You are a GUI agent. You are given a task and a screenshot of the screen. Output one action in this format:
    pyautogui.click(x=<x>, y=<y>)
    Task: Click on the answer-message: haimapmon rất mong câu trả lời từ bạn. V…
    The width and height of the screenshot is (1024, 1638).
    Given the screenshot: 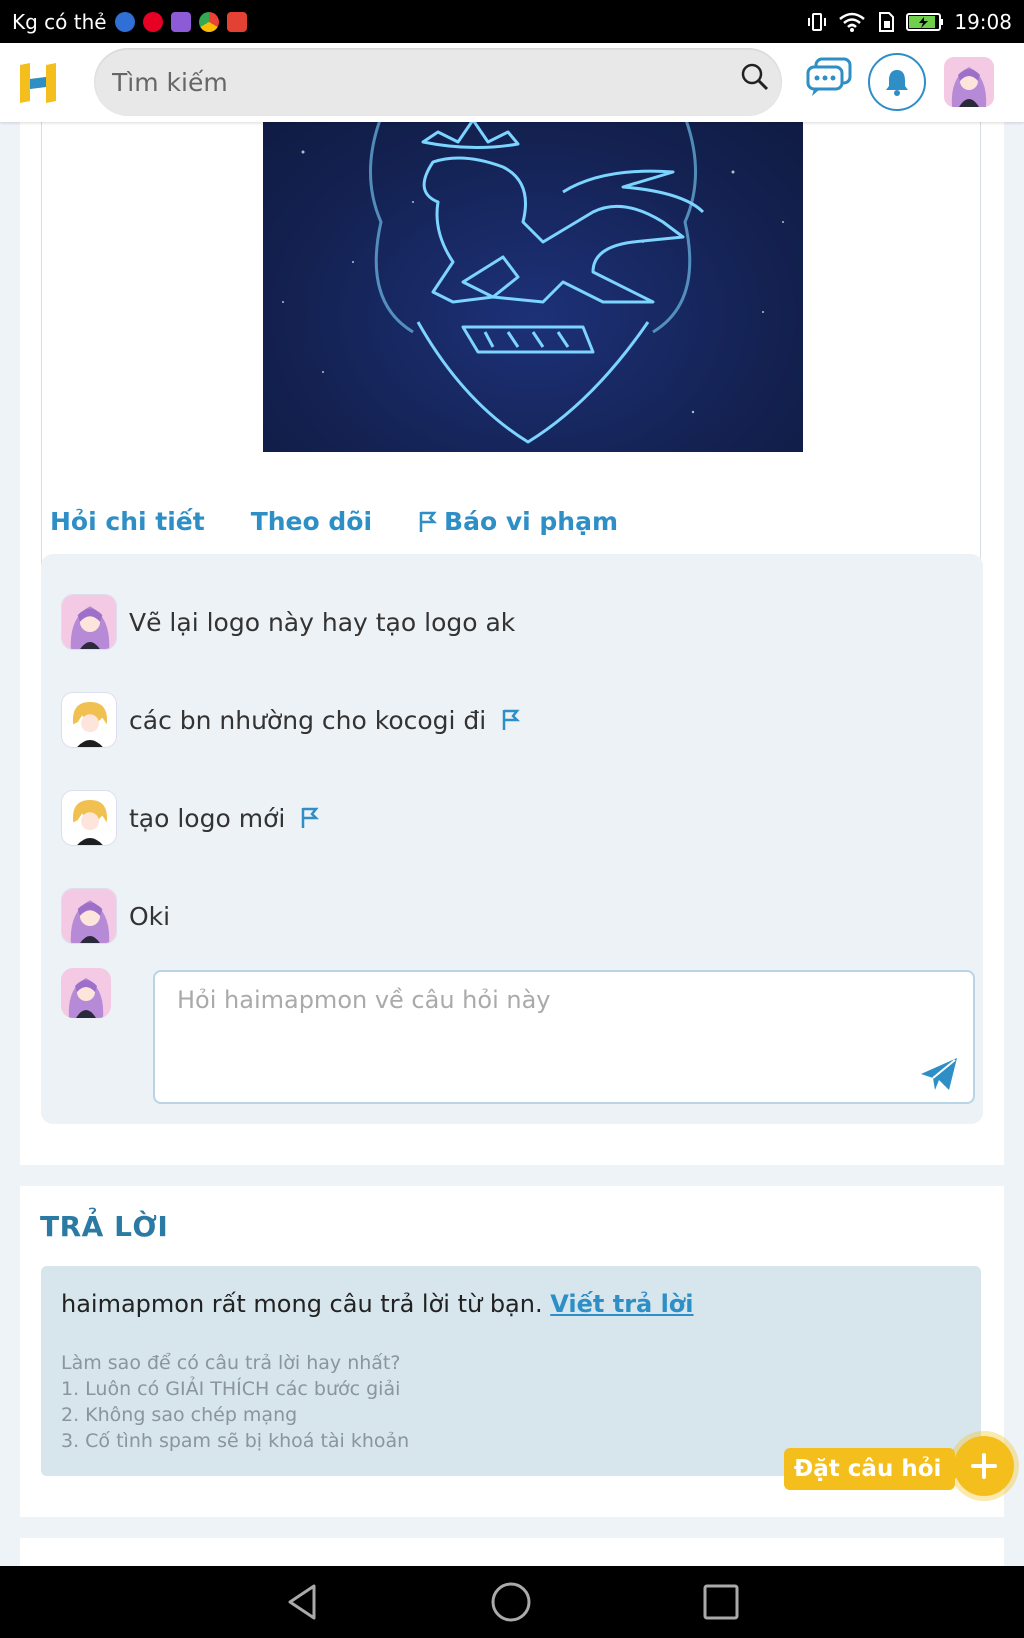 What is the action you would take?
    pyautogui.click(x=377, y=1304)
    